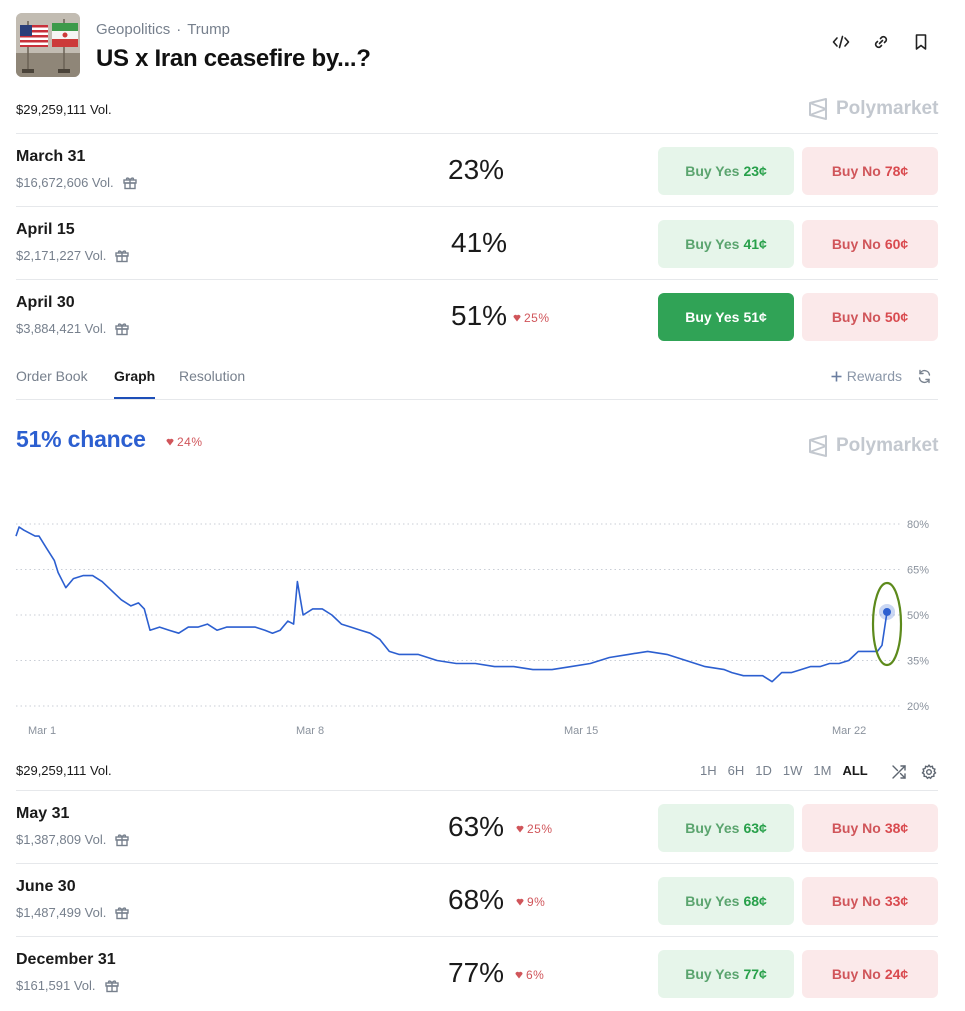  I want to click on buy-no-button: Buy No 78¢, so click(870, 171).